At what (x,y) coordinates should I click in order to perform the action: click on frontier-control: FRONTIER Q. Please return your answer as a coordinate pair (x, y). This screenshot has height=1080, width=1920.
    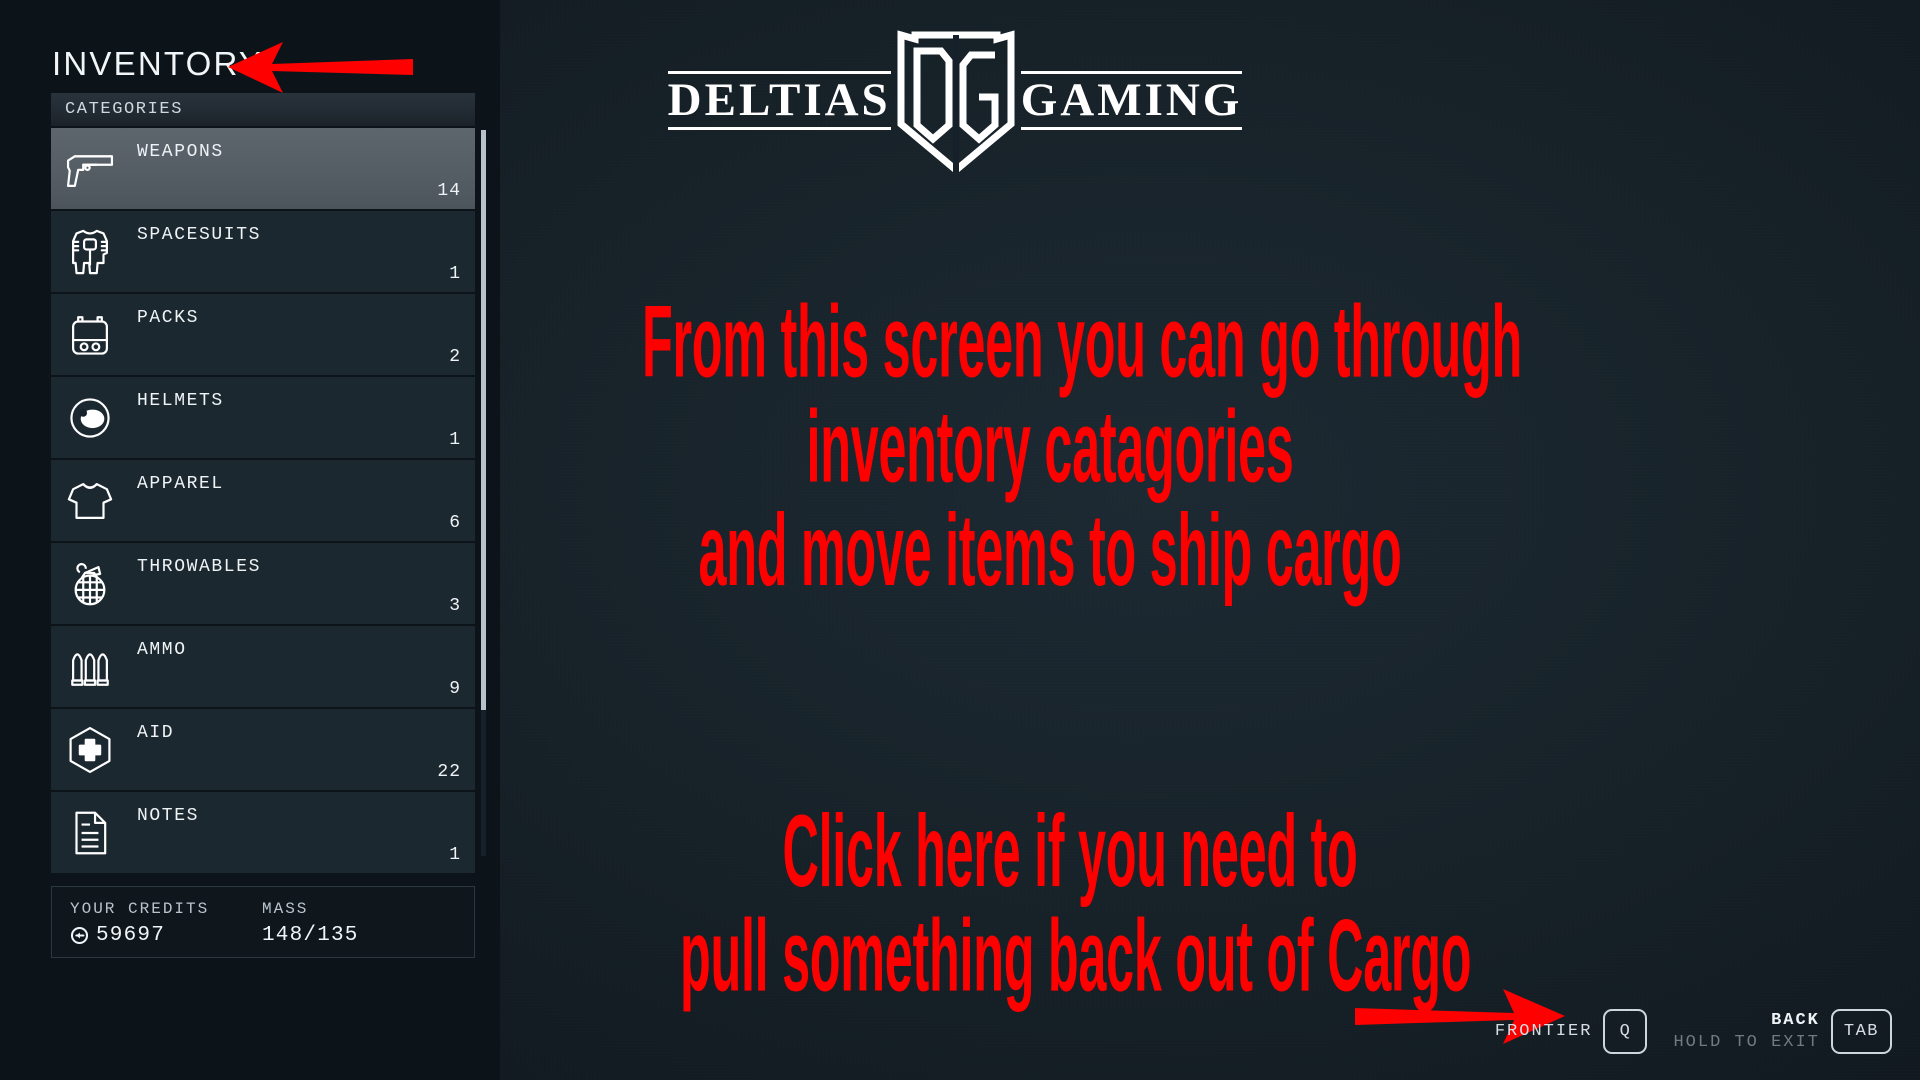
    Looking at the image, I should click on (1571, 1031).